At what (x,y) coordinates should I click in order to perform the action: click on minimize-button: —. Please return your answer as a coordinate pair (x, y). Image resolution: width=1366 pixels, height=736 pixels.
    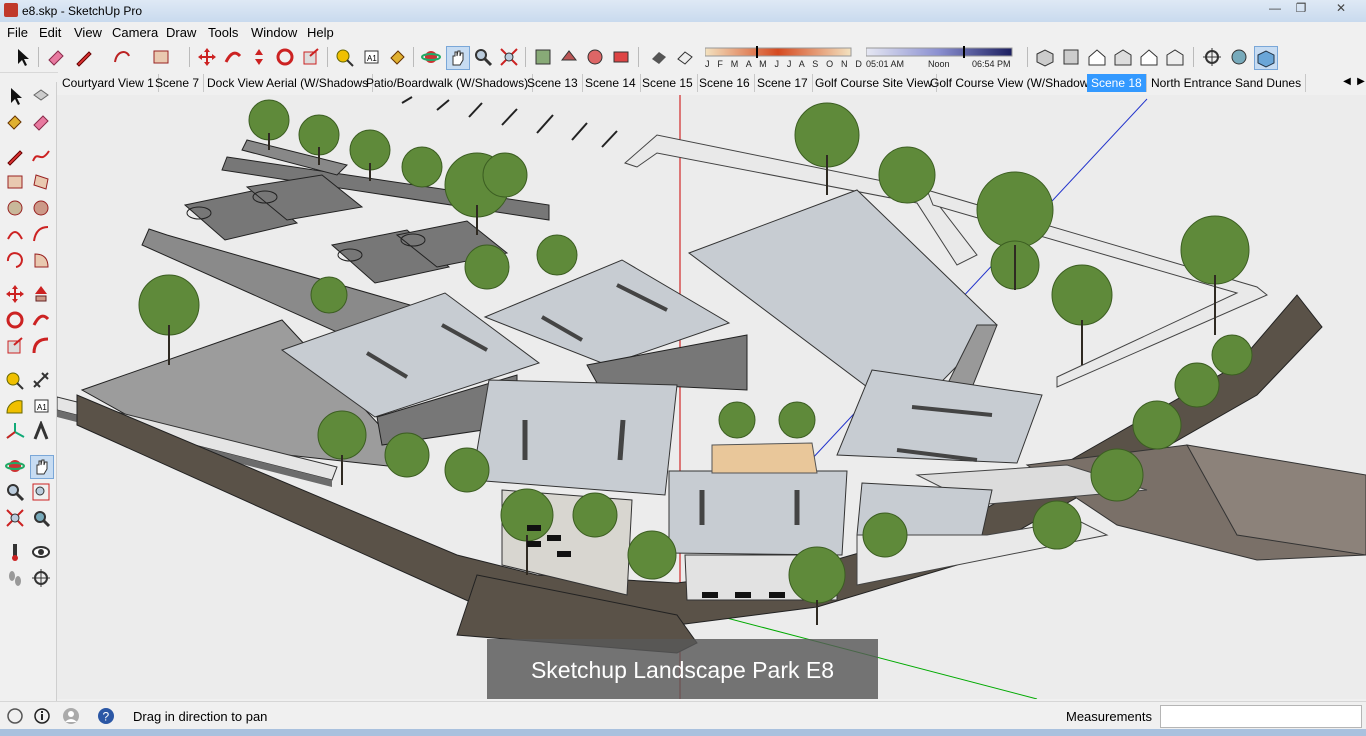
    Looking at the image, I should click on (1275, 9).